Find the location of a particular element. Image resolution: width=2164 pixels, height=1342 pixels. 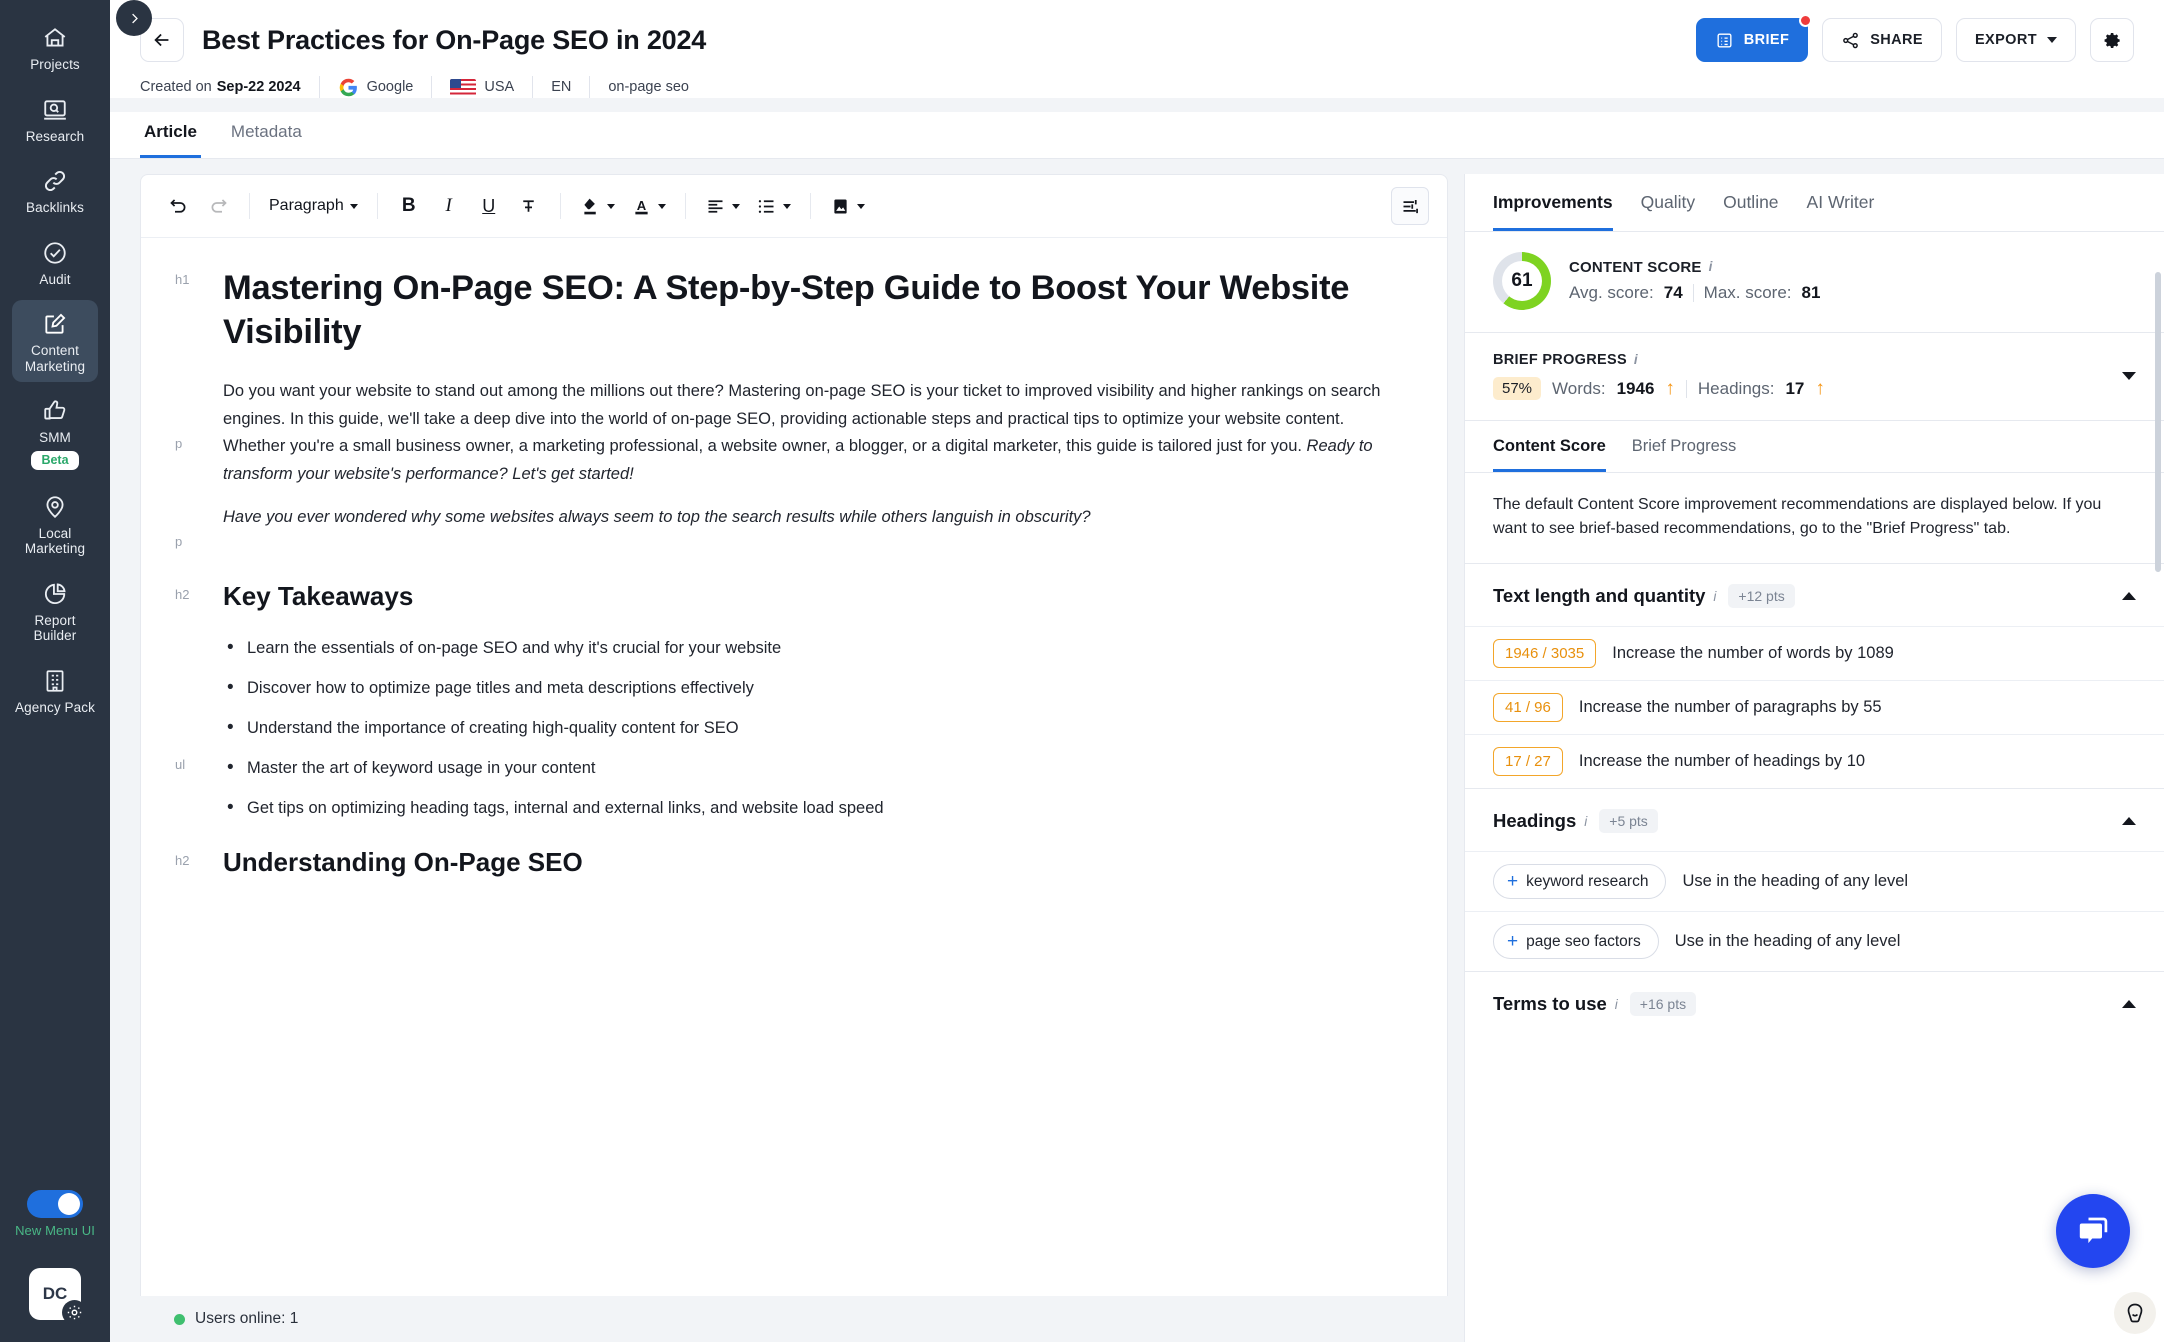

bold-button: B is located at coordinates (409, 206).